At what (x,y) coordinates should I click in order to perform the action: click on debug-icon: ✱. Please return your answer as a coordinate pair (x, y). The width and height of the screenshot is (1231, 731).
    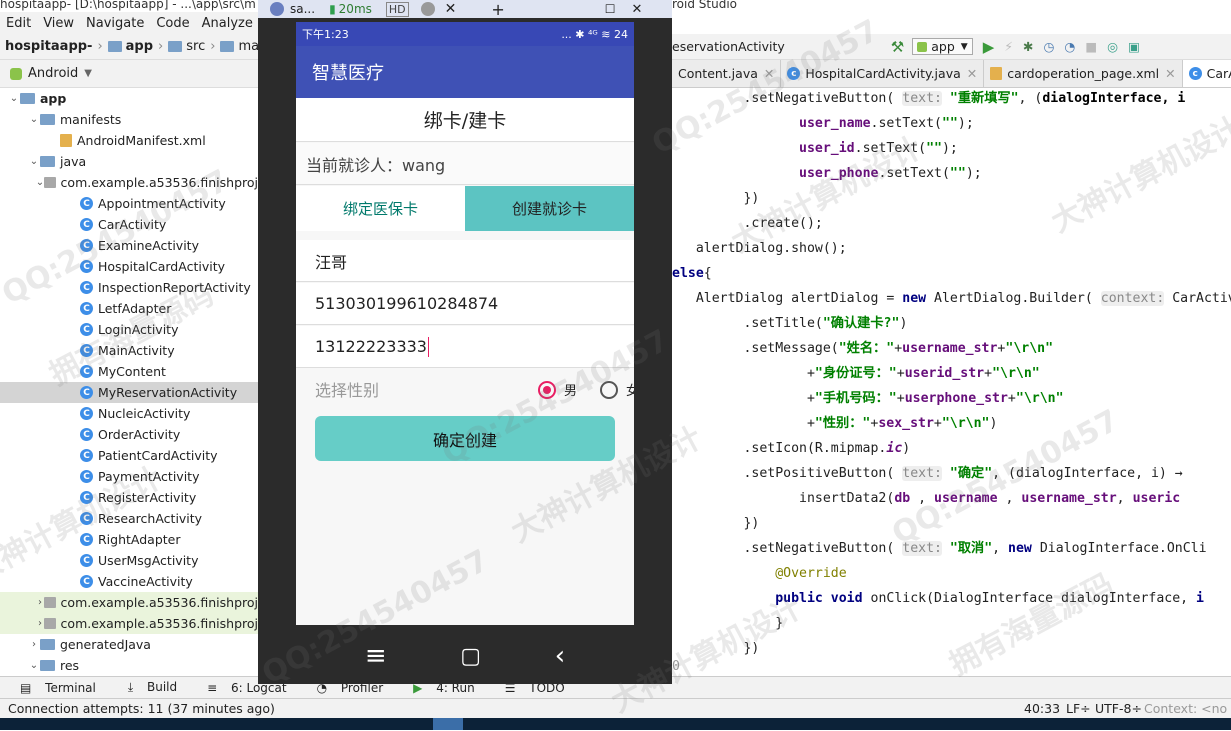
    Looking at the image, I should click on (1028, 46).